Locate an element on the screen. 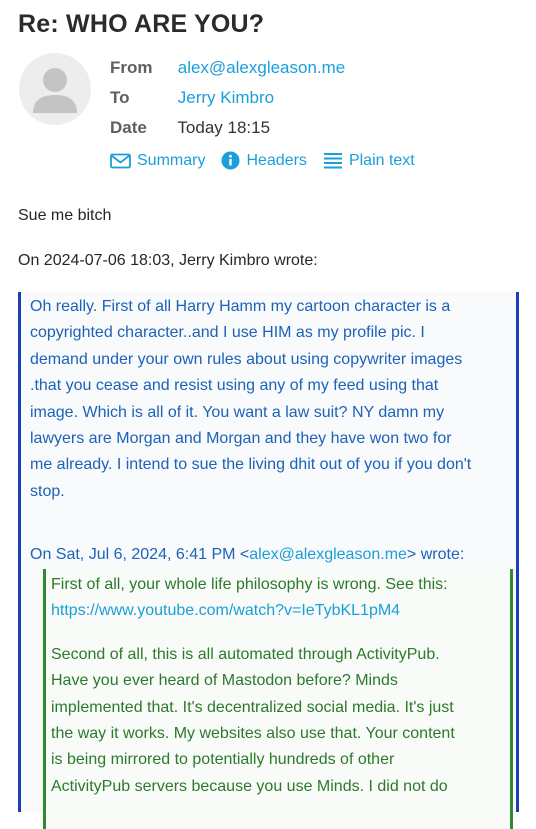  reply-text: Sue me bitch is located at coordinates (65, 215).